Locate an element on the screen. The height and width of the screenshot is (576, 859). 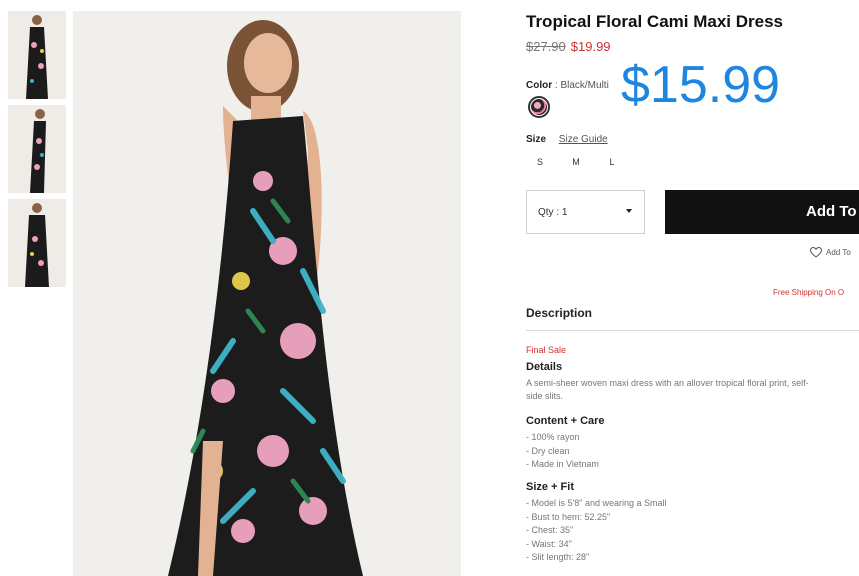
swatch-image is located at coordinates (539, 107).